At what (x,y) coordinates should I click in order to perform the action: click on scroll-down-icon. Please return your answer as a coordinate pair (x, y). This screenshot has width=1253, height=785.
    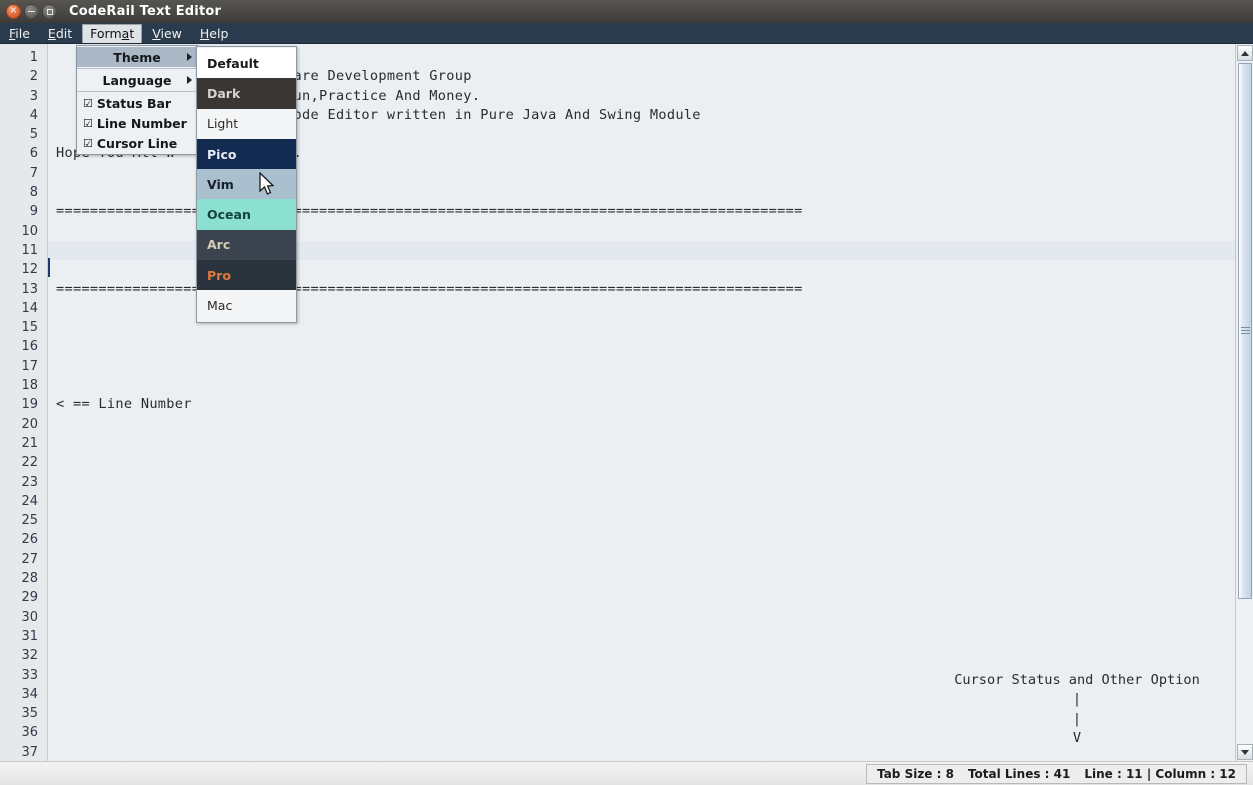
    Looking at the image, I should click on (1245, 752).